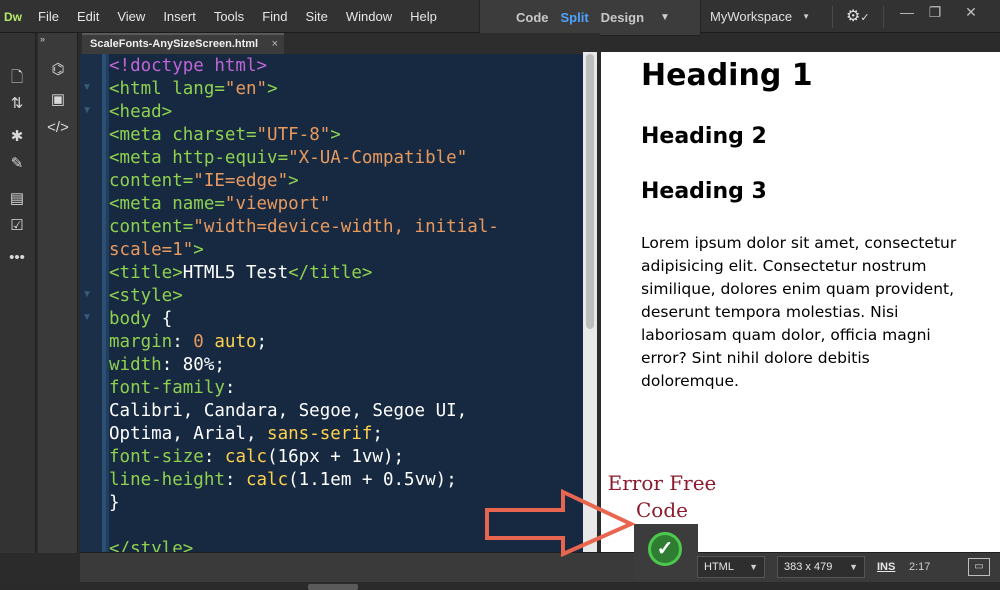  I want to click on workspace-switcher: MyWorkspace ▼, so click(760, 16).